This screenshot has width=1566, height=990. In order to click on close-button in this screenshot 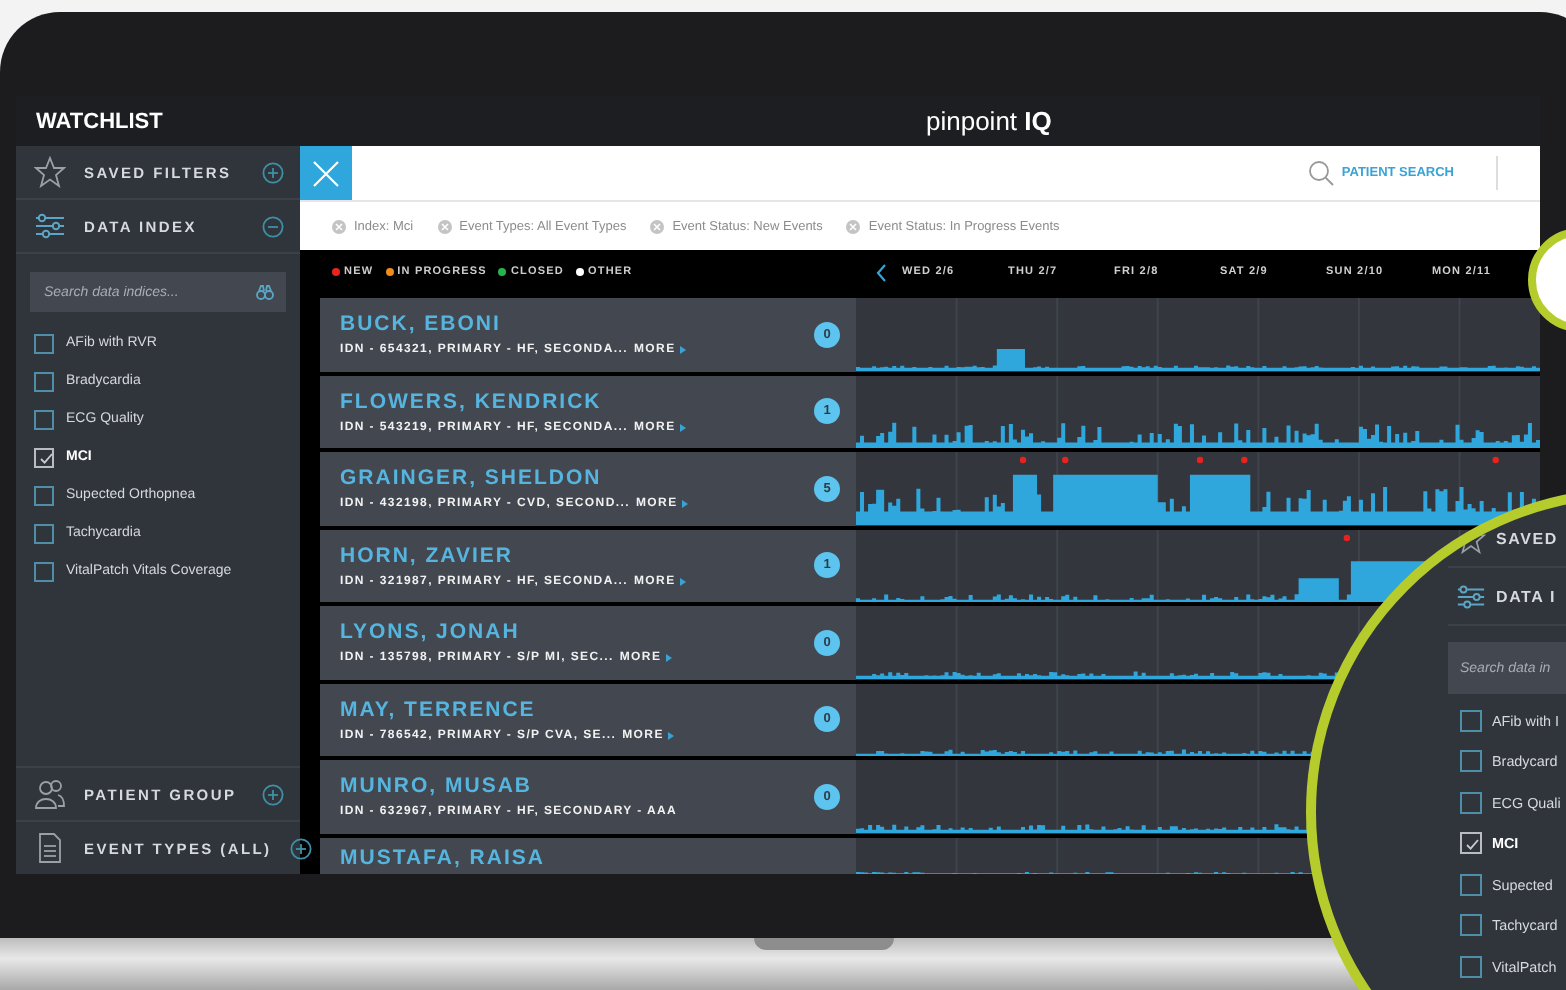, I will do `click(326, 173)`.